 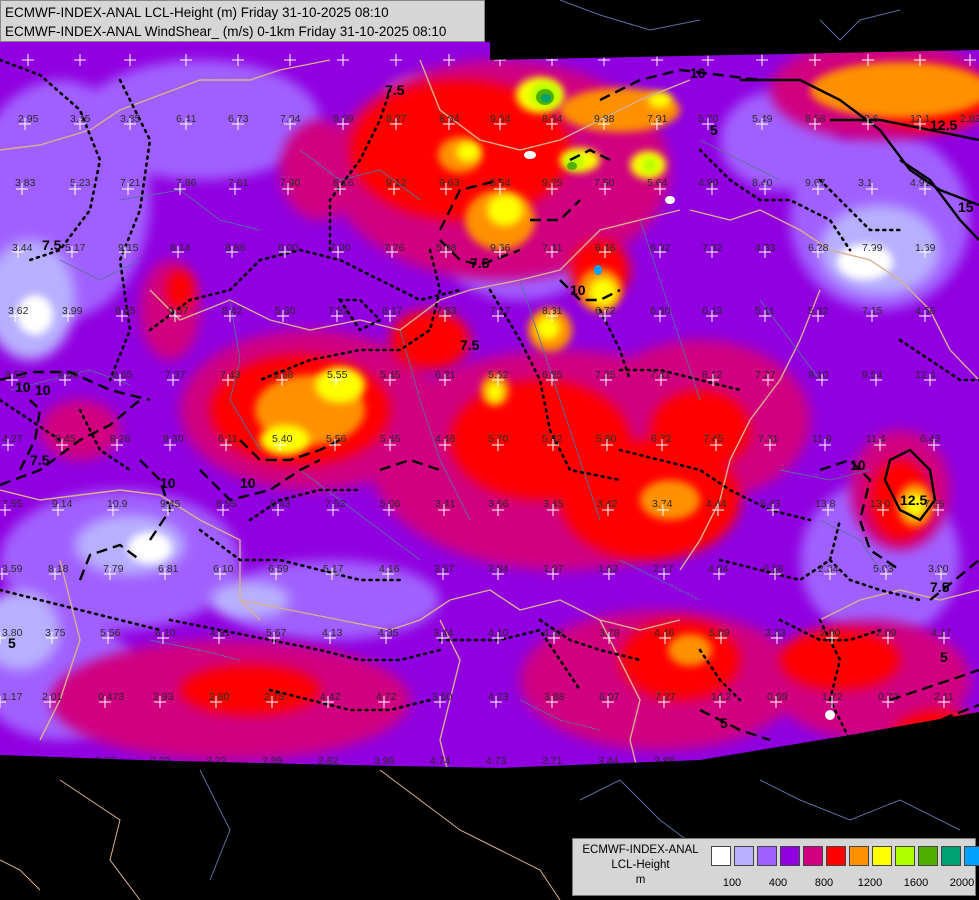 I want to click on grid-value-label: 3.62, so click(x=18, y=311).